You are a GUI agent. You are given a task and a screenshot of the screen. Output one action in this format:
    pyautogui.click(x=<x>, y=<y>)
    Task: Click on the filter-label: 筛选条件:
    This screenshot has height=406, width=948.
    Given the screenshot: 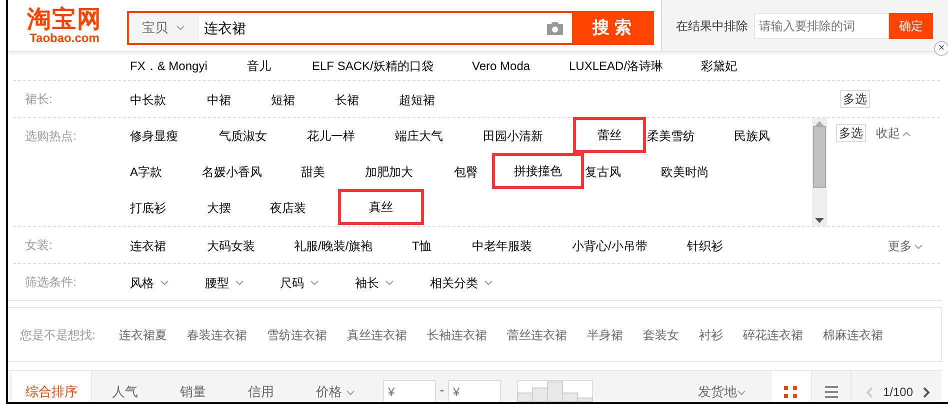 What is the action you would take?
    pyautogui.click(x=51, y=282)
    